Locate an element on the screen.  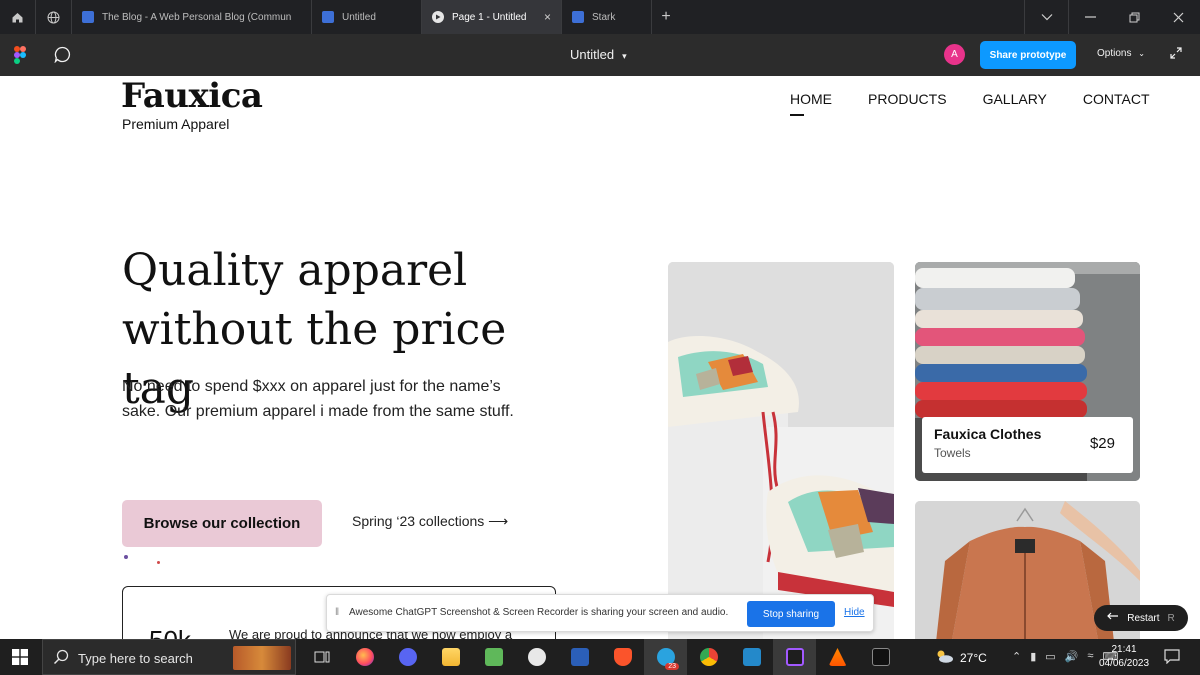
home-icon is located at coordinates (18, 17).